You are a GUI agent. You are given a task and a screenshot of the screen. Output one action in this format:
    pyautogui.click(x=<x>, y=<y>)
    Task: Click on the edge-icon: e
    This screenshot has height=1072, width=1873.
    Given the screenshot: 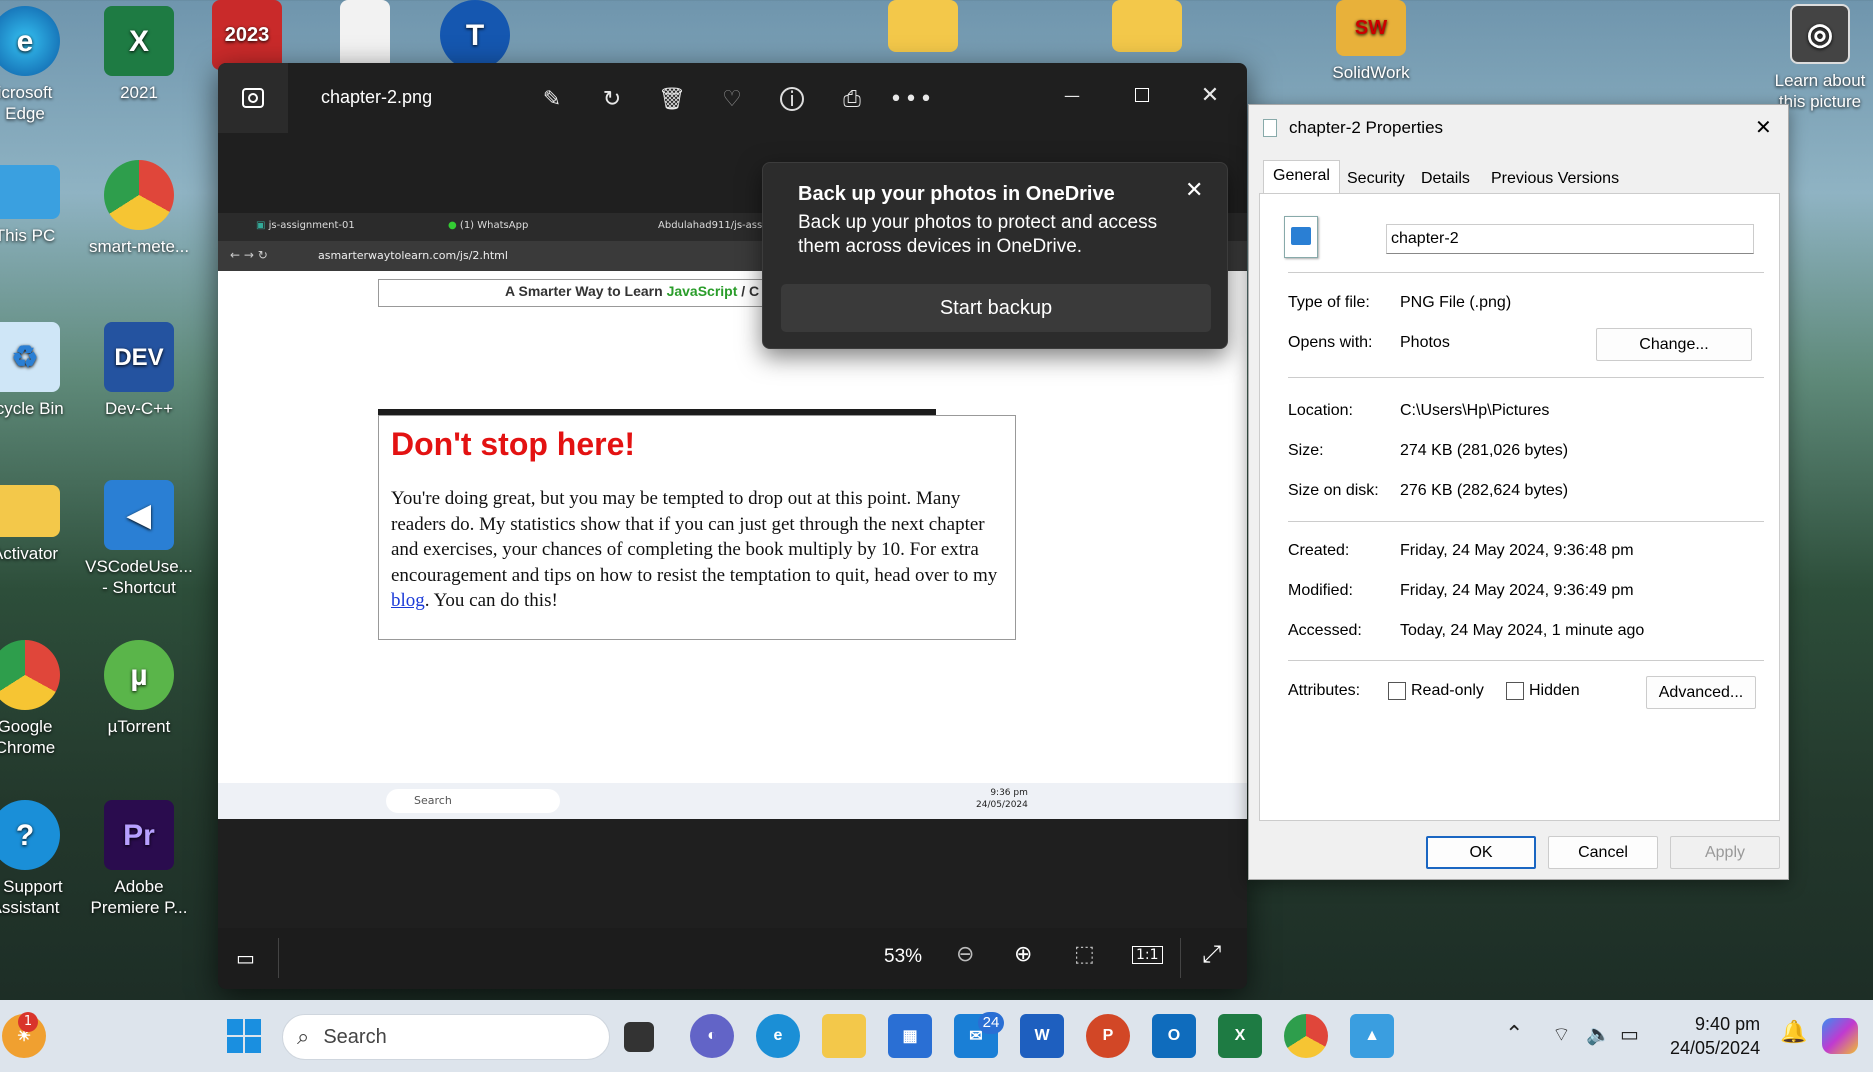 What is the action you would take?
    pyautogui.click(x=778, y=1035)
    